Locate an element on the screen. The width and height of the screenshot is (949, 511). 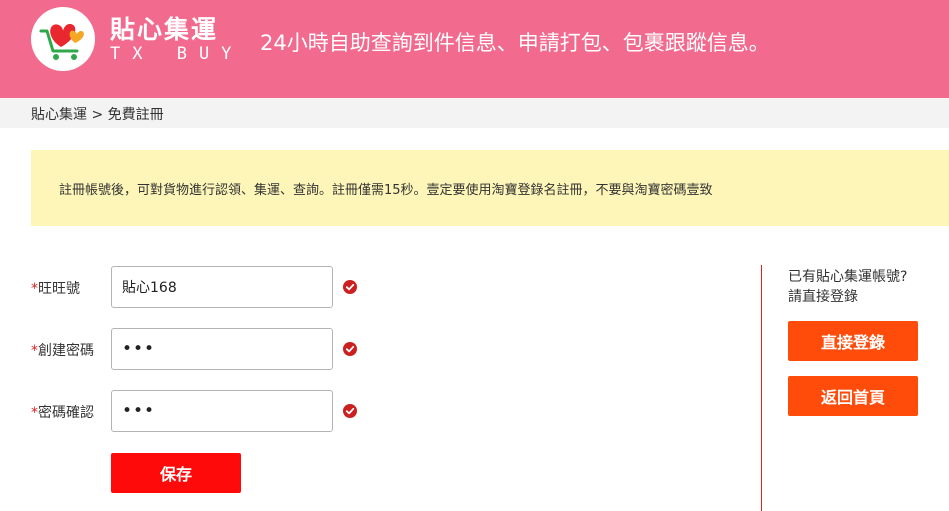
field-label-text: 旺旺號 is located at coordinates (59, 289).